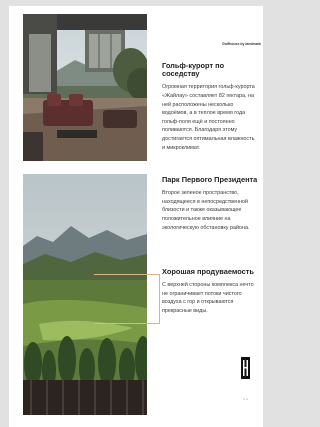  Describe the element at coordinates (246, 399) in the screenshot. I see `page-number: •• ••` at that location.